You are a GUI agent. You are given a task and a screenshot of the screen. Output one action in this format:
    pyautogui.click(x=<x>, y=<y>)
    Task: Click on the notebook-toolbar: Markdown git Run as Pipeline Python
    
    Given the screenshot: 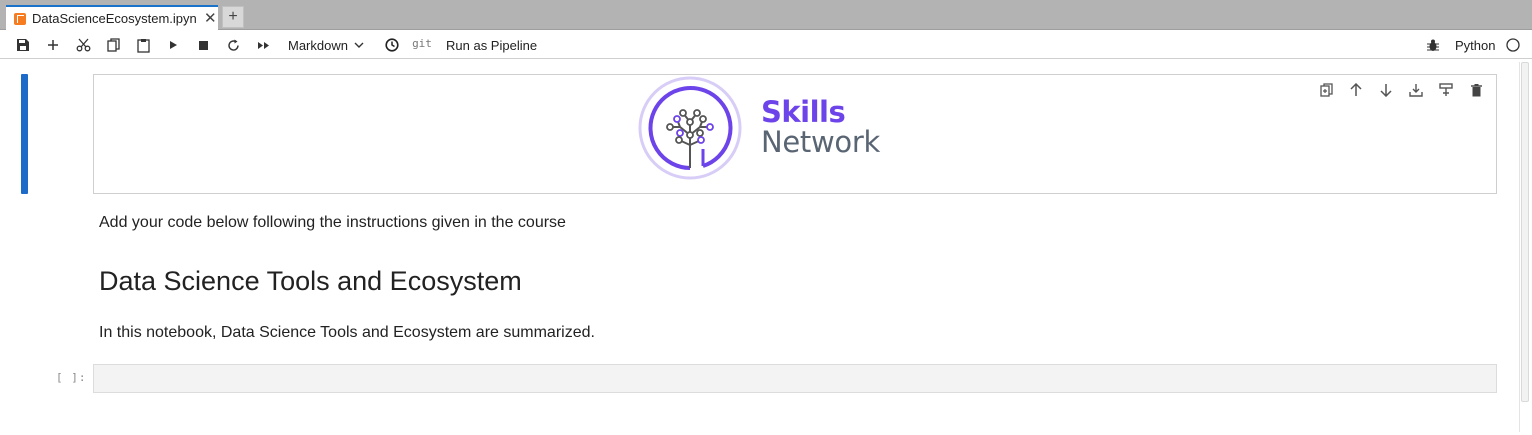 What is the action you would take?
    pyautogui.click(x=766, y=45)
    